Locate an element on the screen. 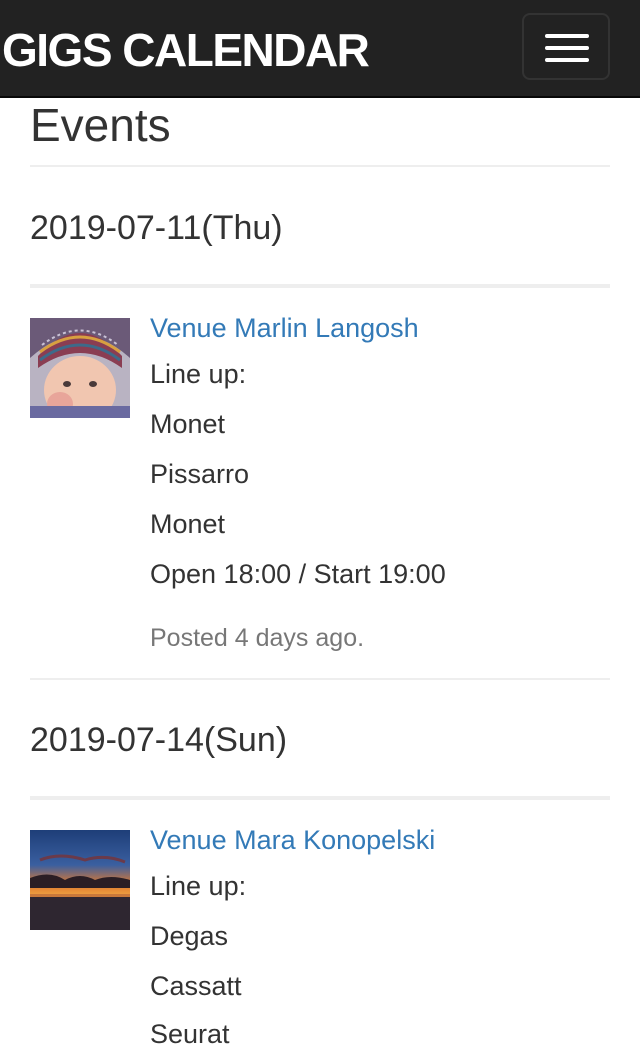 The width and height of the screenshot is (640, 1050). artist-name: Degas is located at coordinates (189, 936).